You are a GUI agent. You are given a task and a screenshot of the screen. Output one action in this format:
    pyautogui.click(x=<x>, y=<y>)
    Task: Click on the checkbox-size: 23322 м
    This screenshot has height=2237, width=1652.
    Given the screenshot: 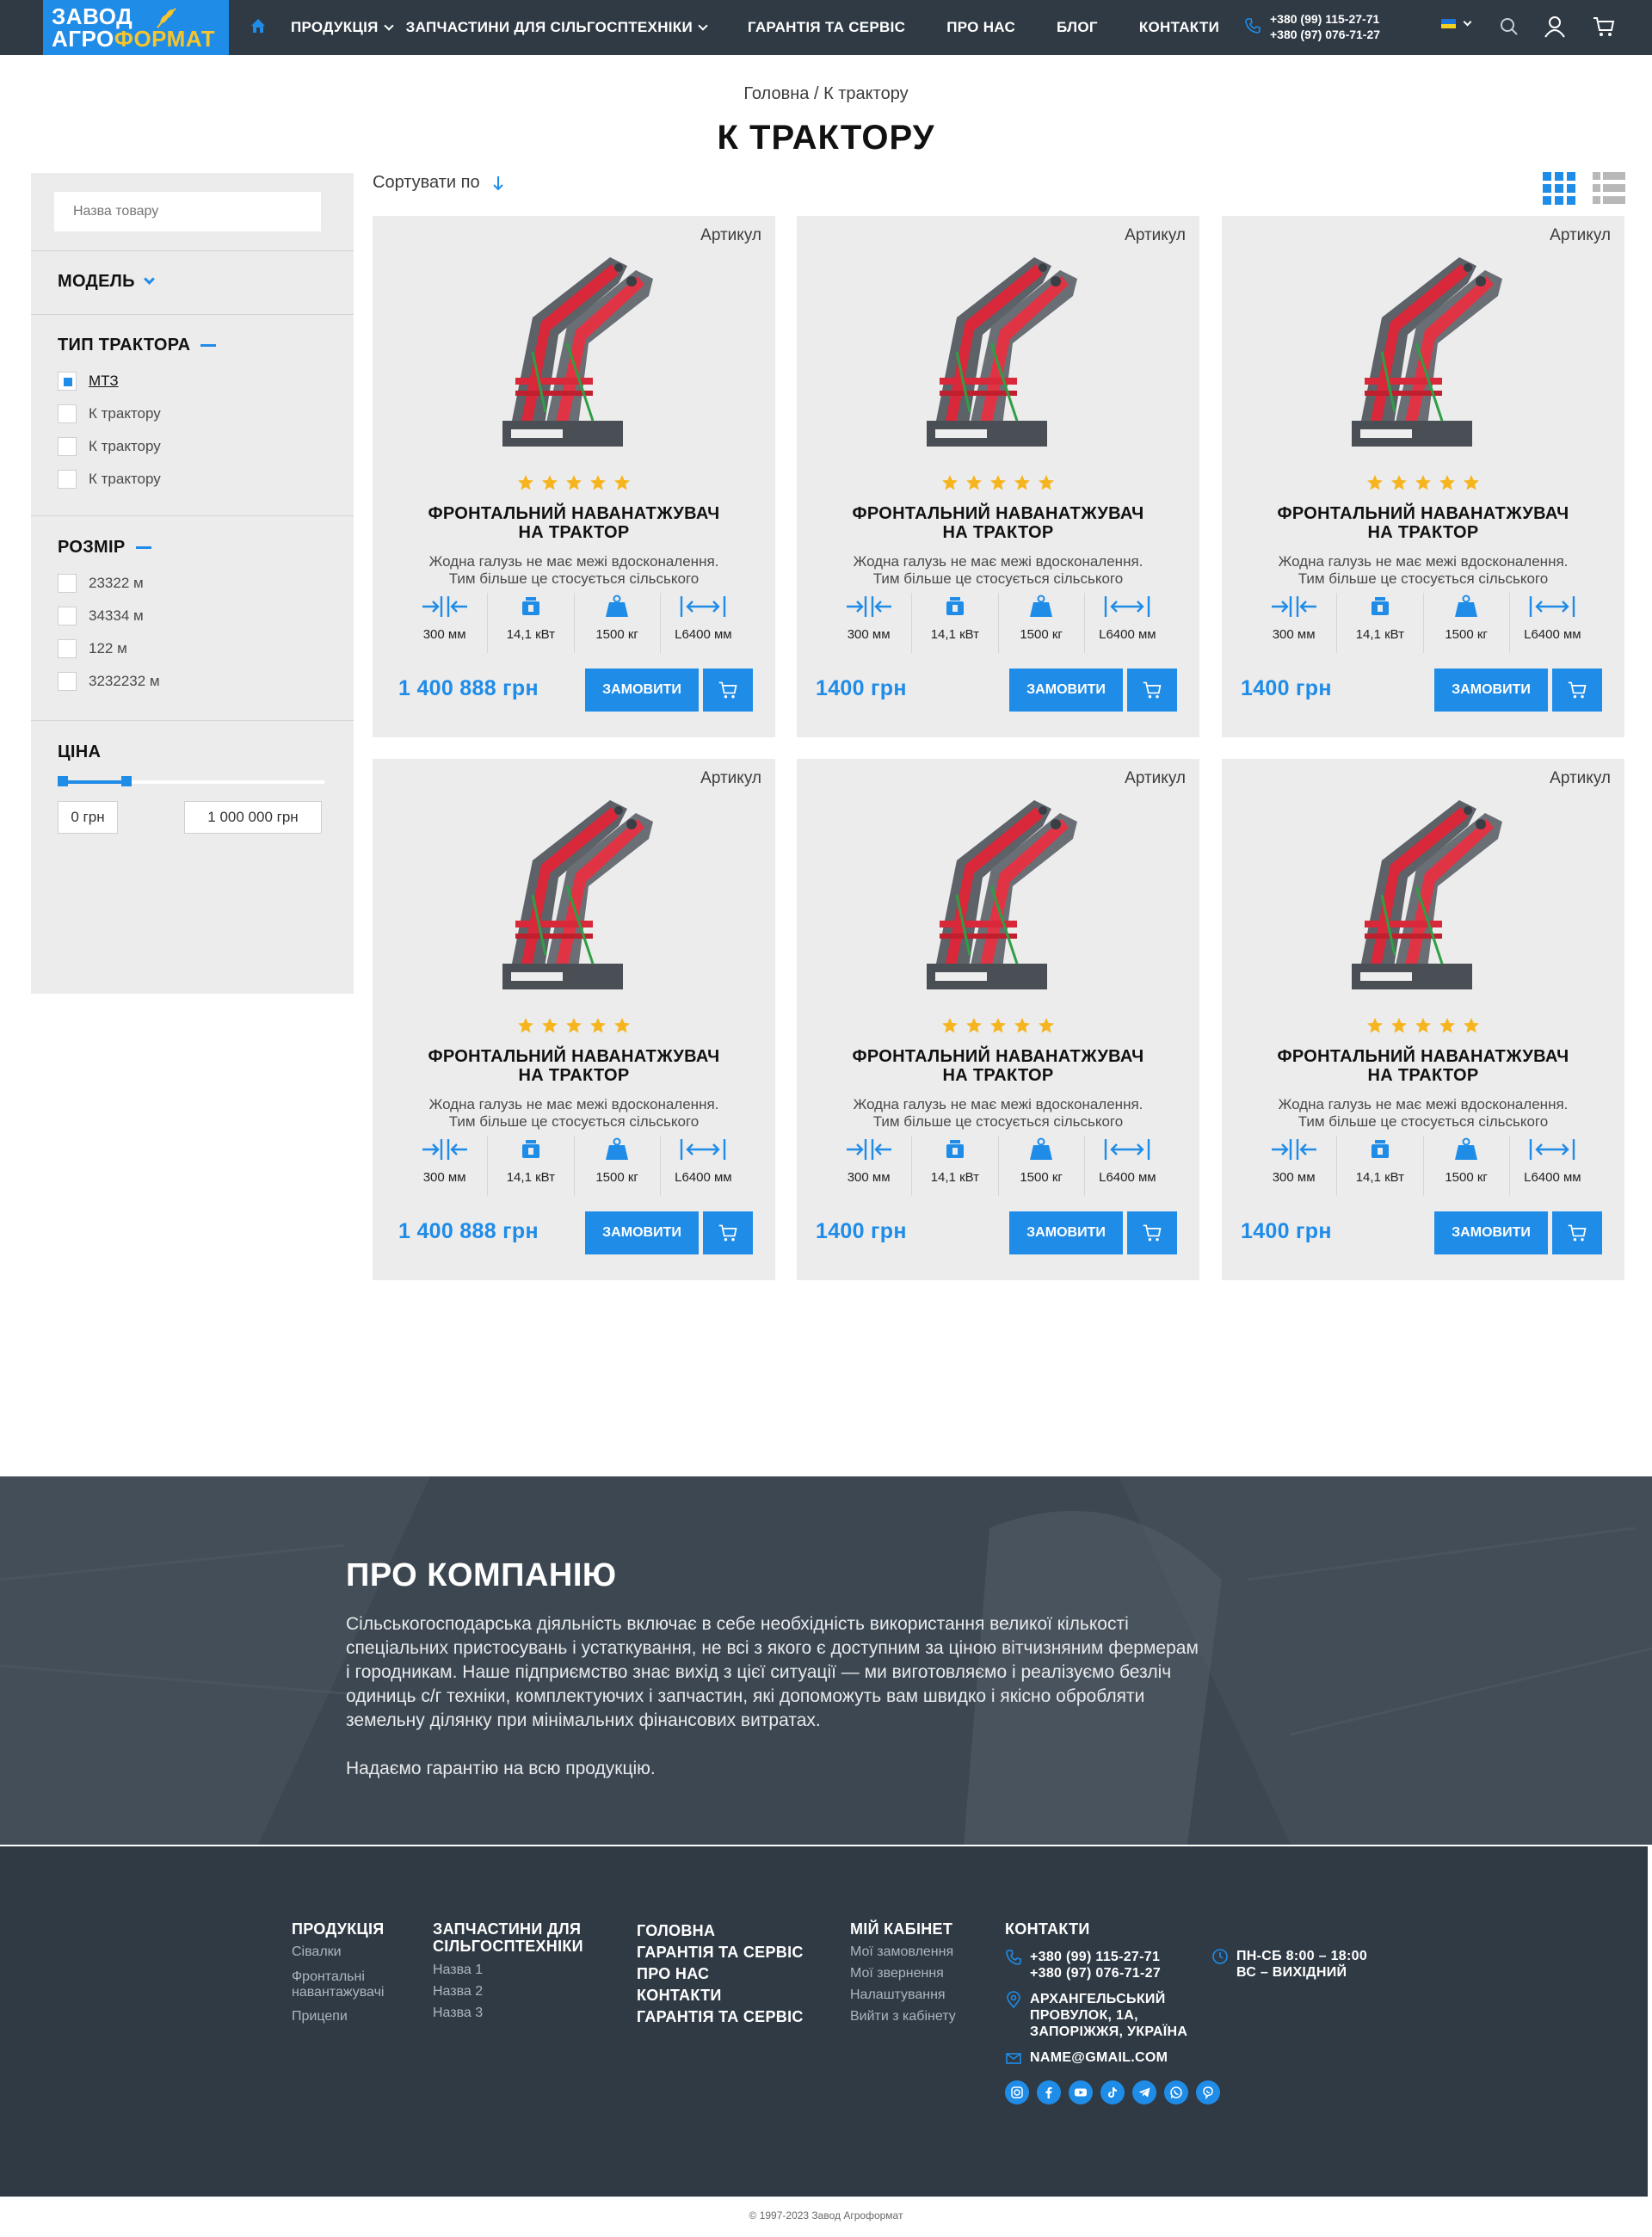 What is the action you would take?
    pyautogui.click(x=101, y=584)
    